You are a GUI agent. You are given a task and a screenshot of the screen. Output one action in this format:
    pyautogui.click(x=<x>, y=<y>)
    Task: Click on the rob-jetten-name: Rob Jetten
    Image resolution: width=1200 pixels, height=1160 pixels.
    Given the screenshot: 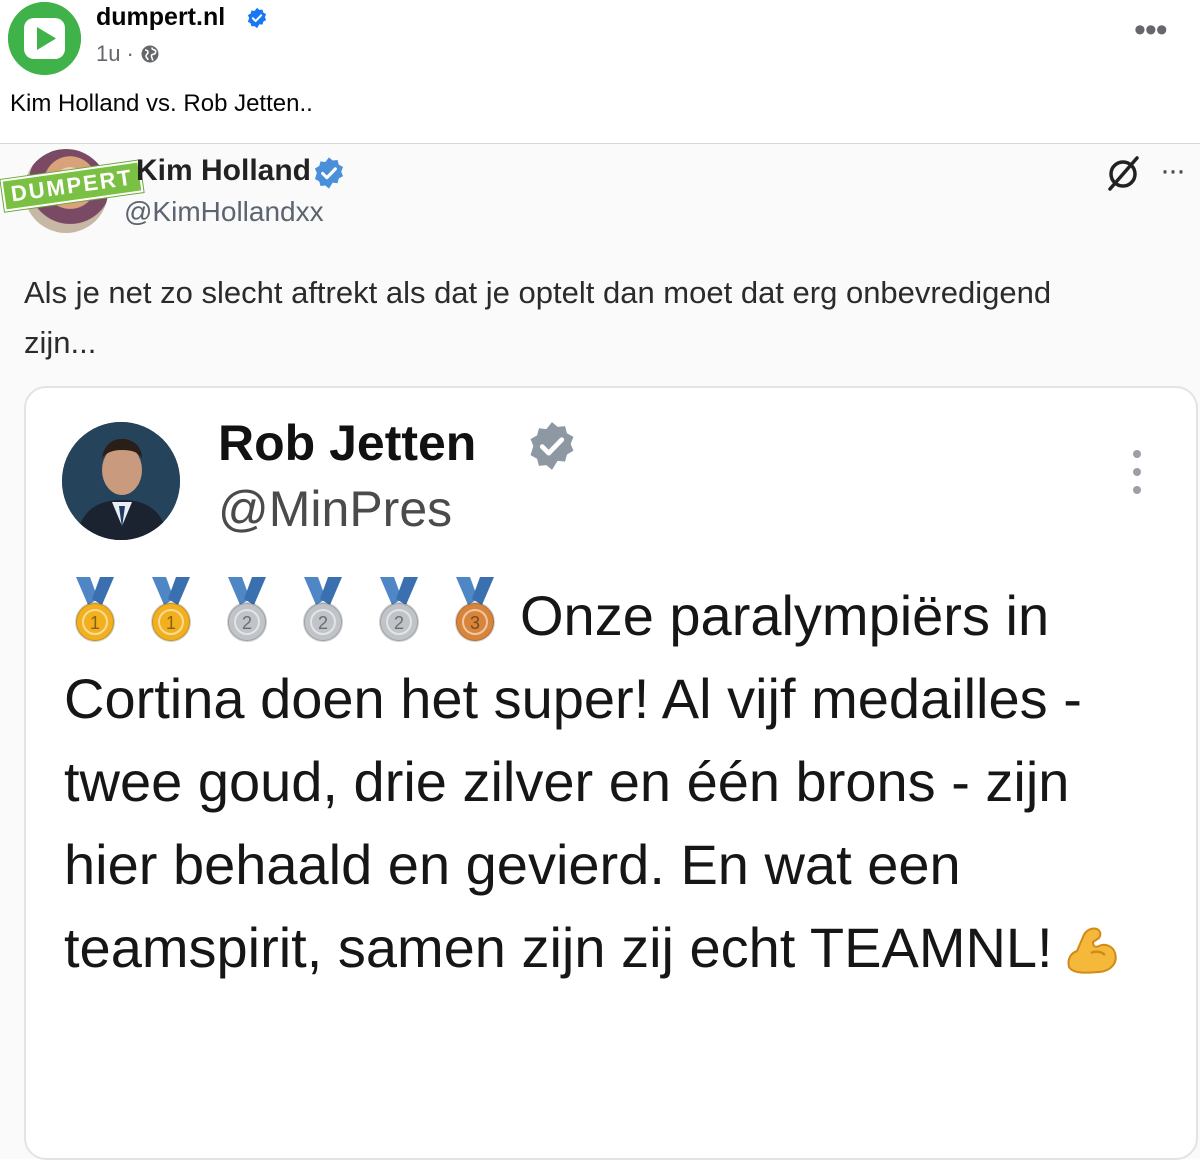 What is the action you would take?
    pyautogui.click(x=347, y=443)
    